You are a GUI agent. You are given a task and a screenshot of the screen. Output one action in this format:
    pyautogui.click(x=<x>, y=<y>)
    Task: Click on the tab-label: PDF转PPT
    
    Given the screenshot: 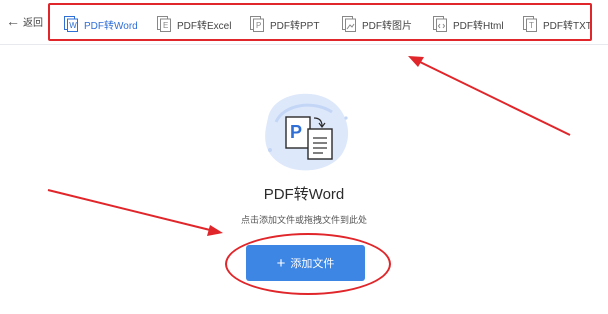 What is the action you would take?
    pyautogui.click(x=295, y=26)
    